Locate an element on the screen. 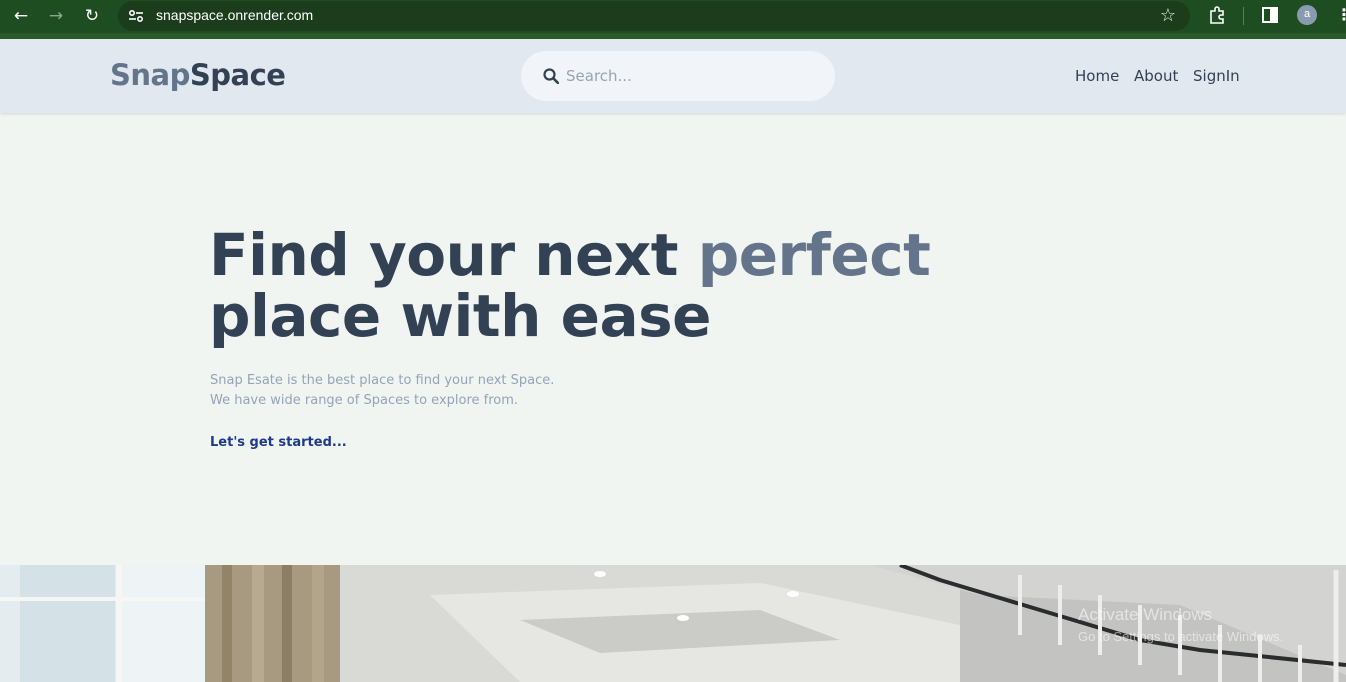 This screenshot has height=682, width=1346. watermark-line1: Activate Windows is located at coordinates (1145, 614).